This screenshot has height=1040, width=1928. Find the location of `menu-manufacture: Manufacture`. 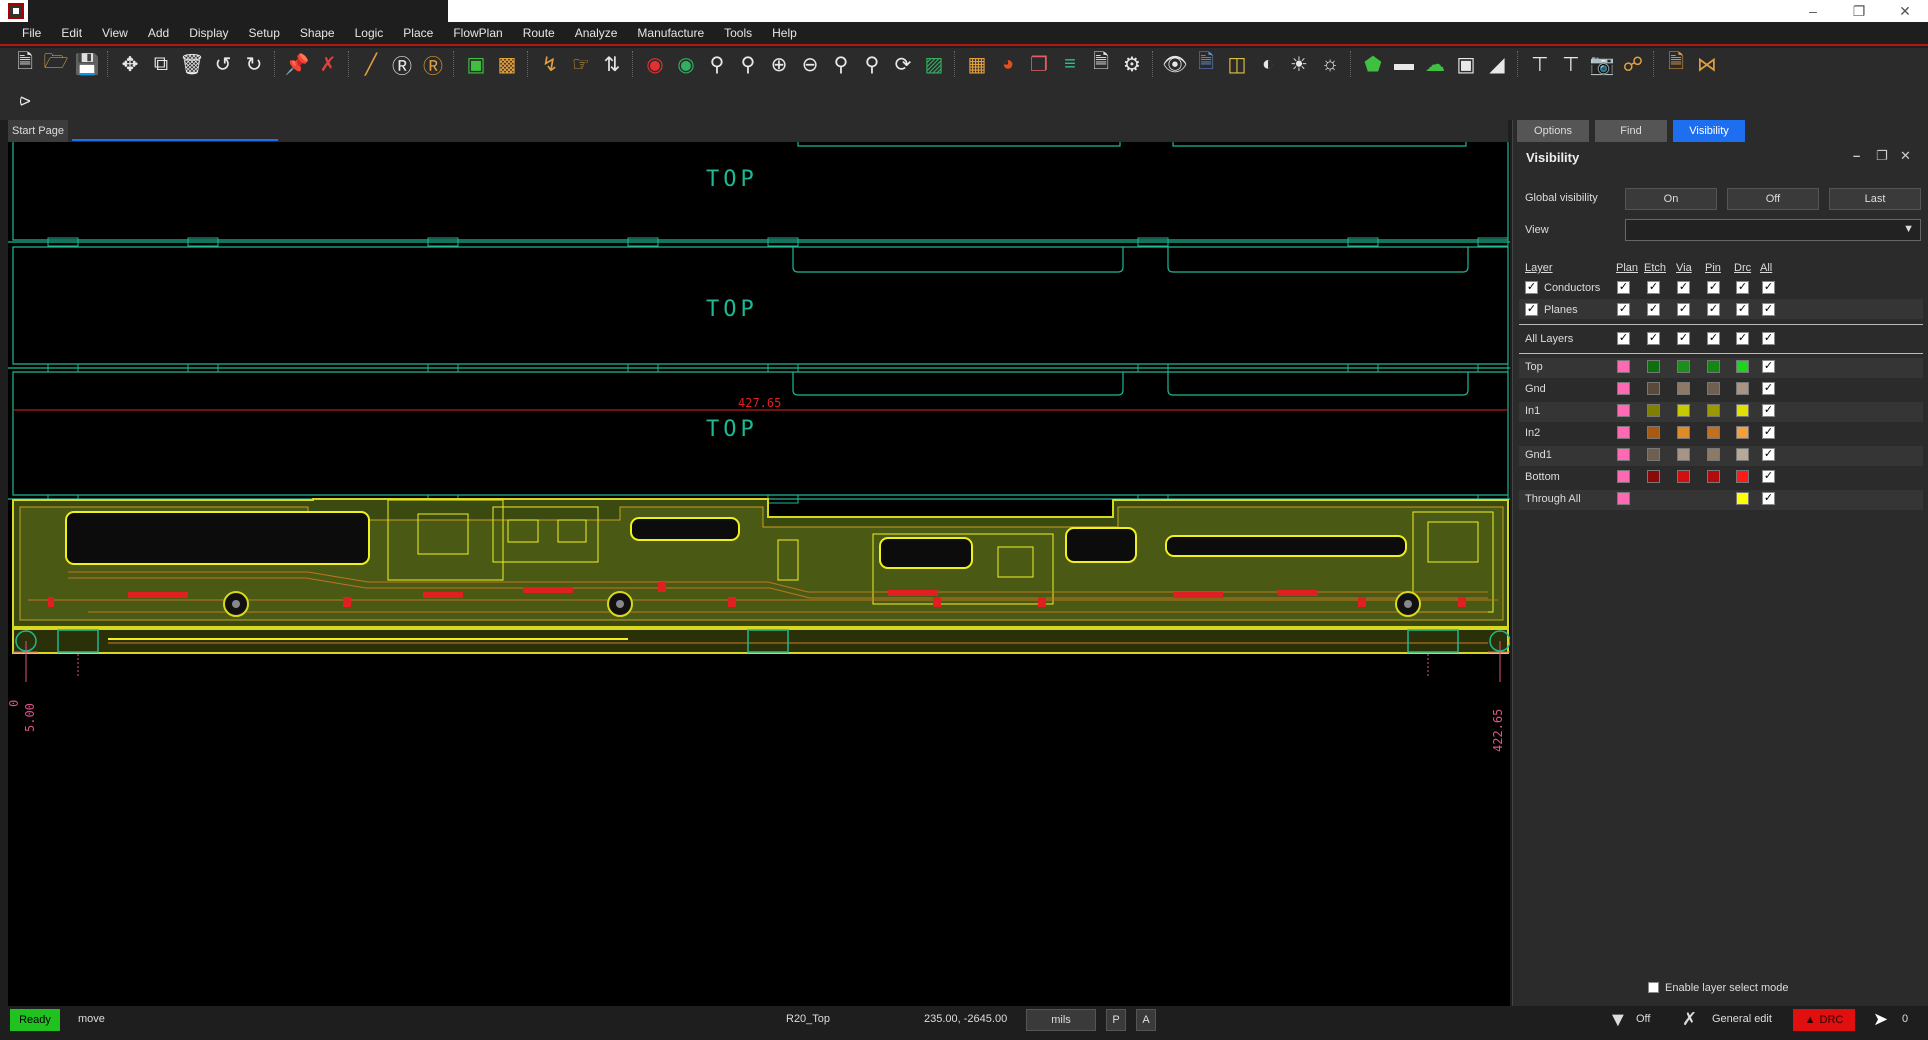

menu-manufacture: Manufacture is located at coordinates (670, 33).